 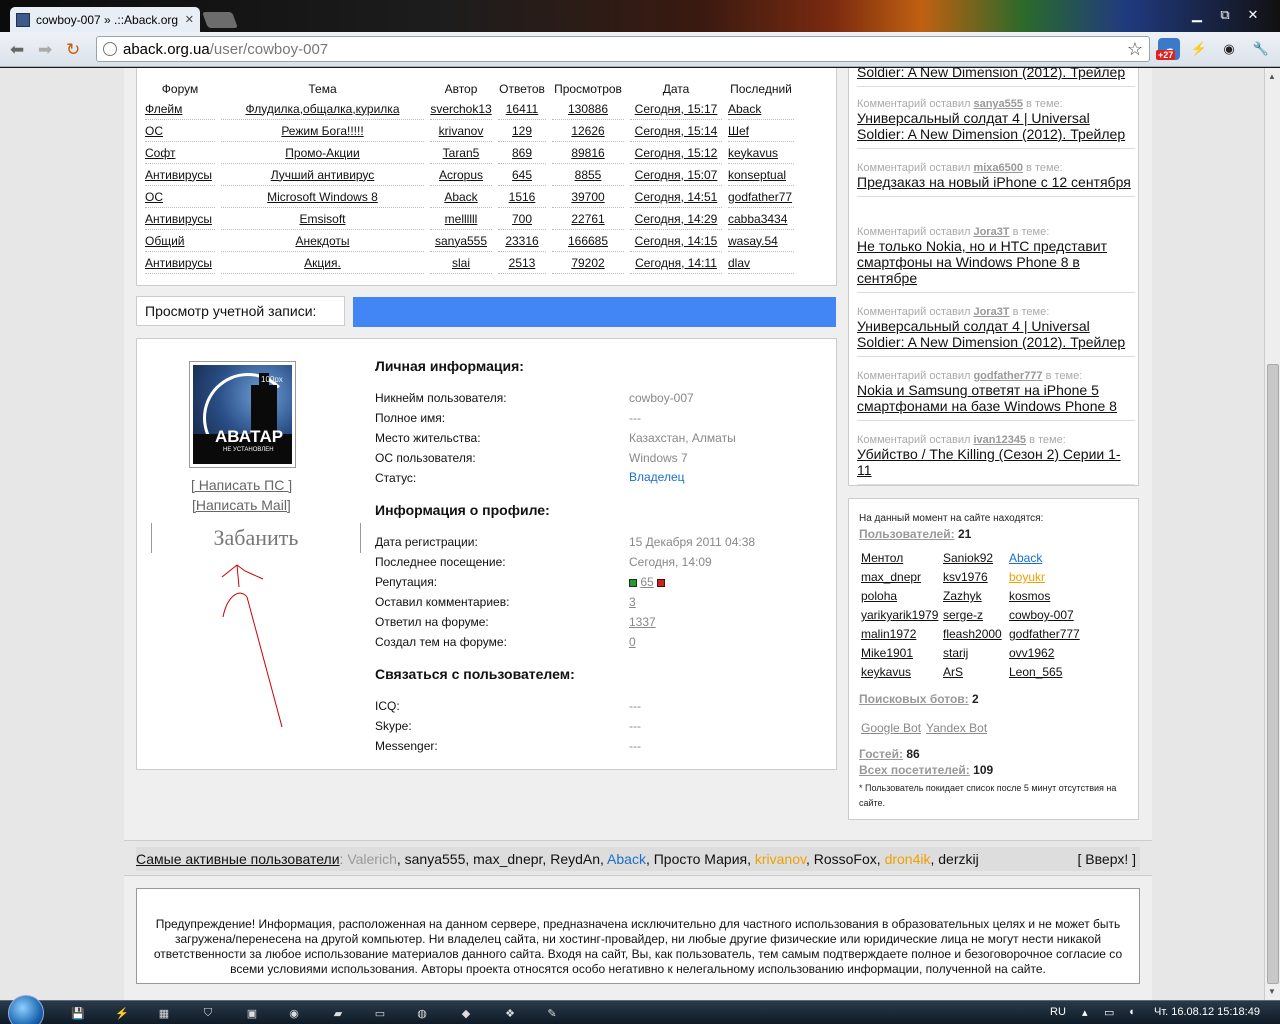 What do you see at coordinates (780, 859) in the screenshot?
I see `active-user-link: krivanov` at bounding box center [780, 859].